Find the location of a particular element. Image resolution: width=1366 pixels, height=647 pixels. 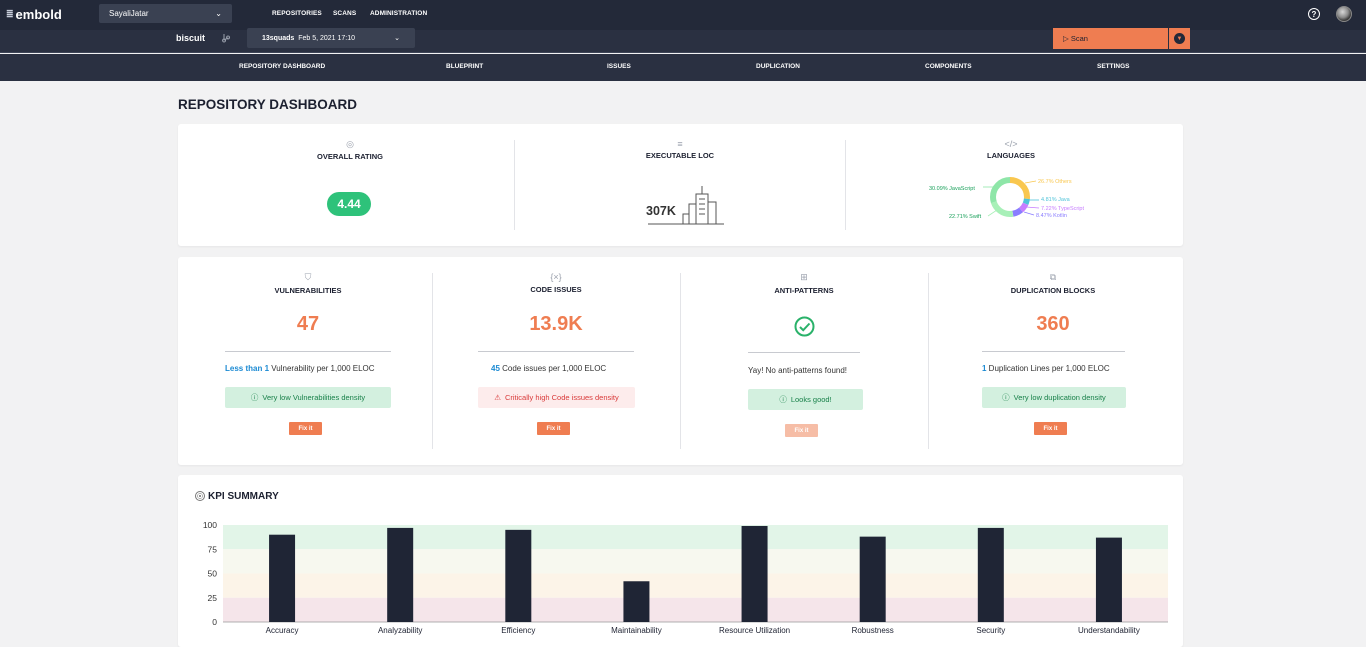

donut-label: 4.81% Java is located at coordinates (1056, 200).